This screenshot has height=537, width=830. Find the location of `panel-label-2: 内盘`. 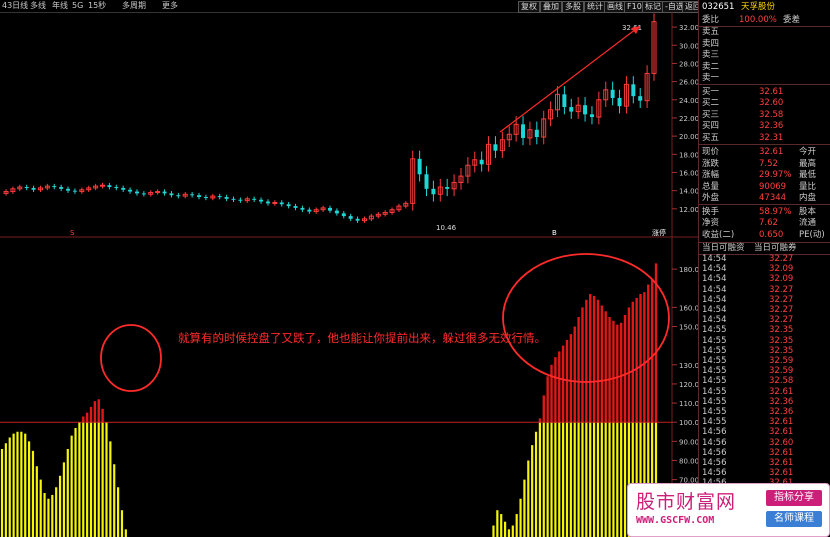

panel-label-2: 内盘 is located at coordinates (808, 198).